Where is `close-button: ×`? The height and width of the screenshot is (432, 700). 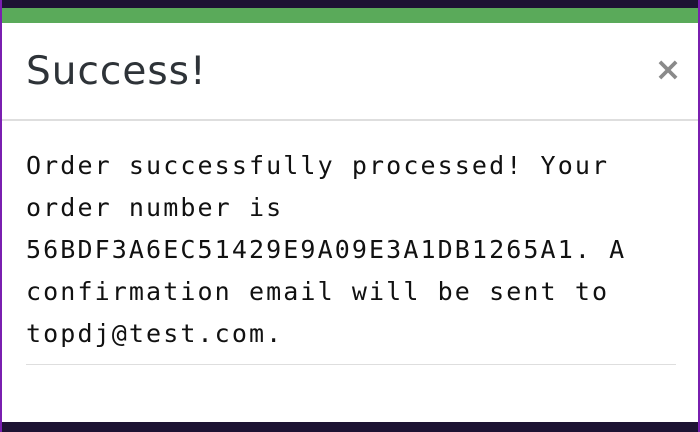 close-button: × is located at coordinates (668, 69).